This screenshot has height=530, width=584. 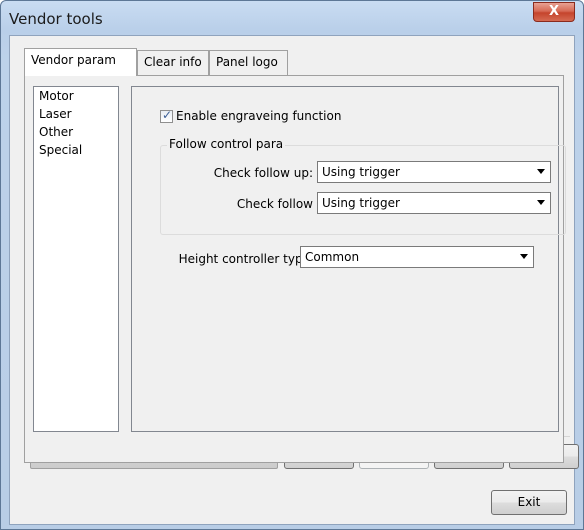 I want to click on group-title: Follow control para, so click(x=226, y=144).